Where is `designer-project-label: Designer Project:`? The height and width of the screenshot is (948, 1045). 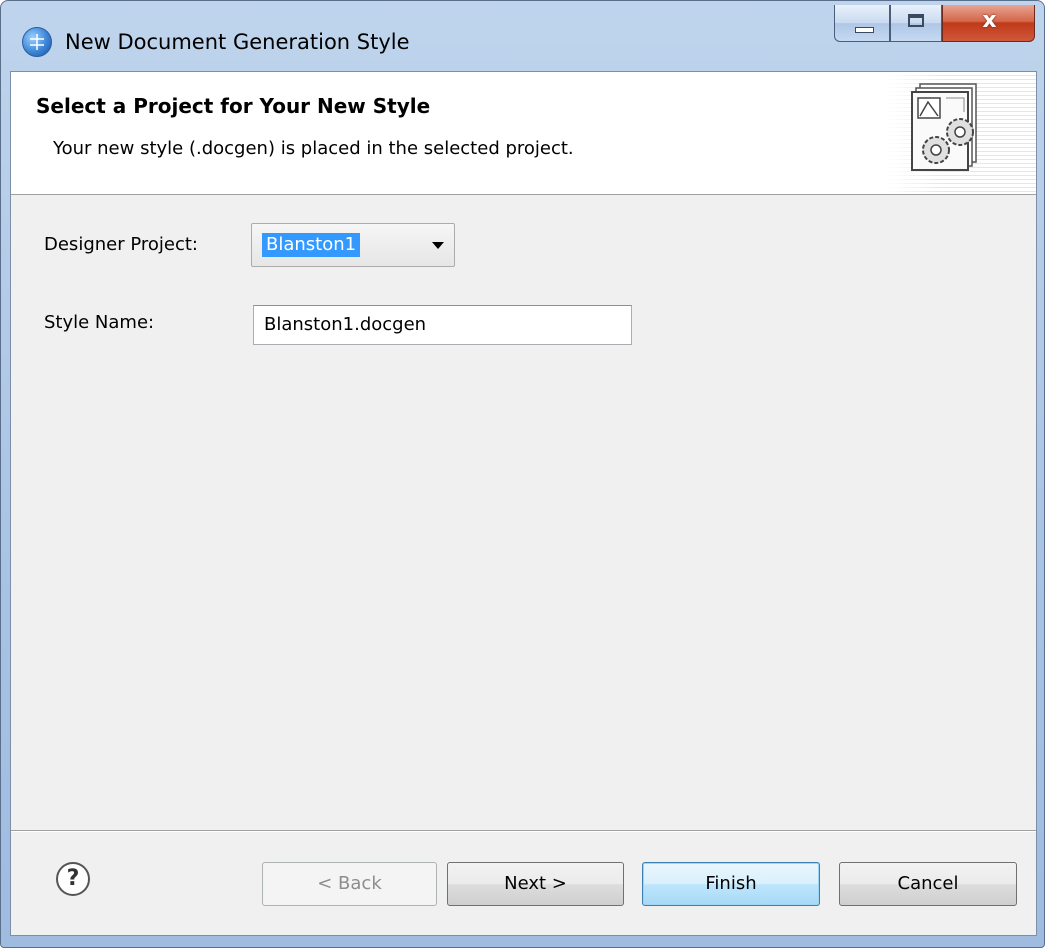
designer-project-label: Designer Project: is located at coordinates (121, 244).